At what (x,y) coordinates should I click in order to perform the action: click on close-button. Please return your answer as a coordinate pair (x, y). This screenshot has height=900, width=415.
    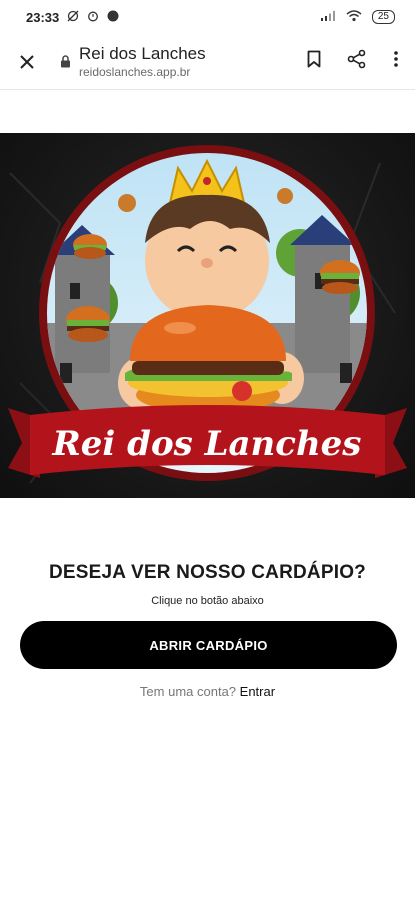
    Looking at the image, I should click on (27, 62).